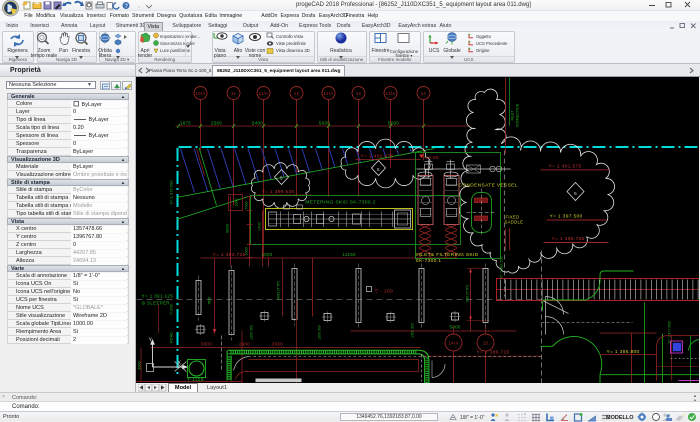  Describe the element at coordinates (158, 296) in the screenshot. I see `svg-text: Y= 1 391.125` at that location.